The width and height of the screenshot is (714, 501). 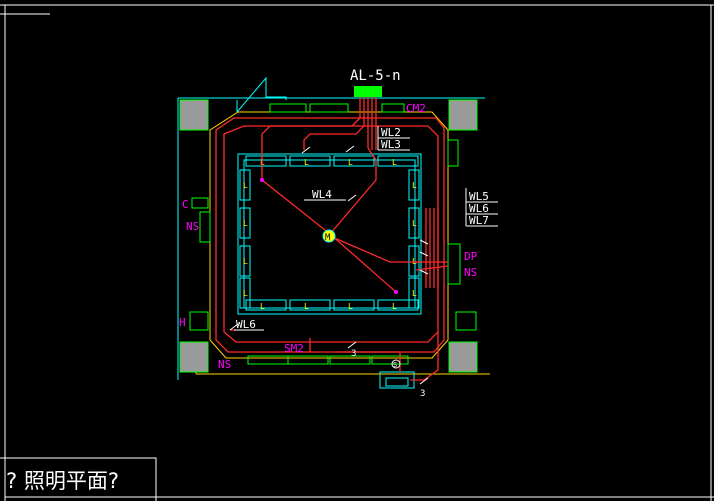 I want to click on tag-ns-bottom: NS, so click(x=224, y=364).